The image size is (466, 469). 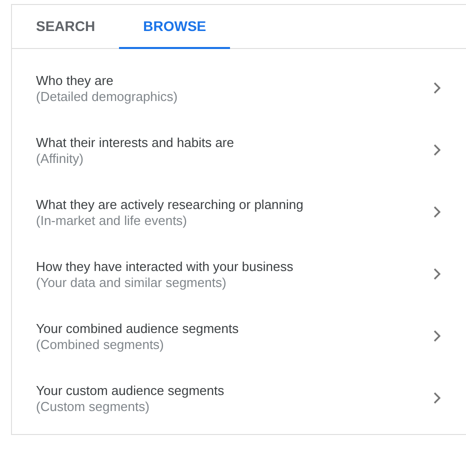 What do you see at coordinates (135, 142) in the screenshot?
I see `item-title: What their interests and habits are` at bounding box center [135, 142].